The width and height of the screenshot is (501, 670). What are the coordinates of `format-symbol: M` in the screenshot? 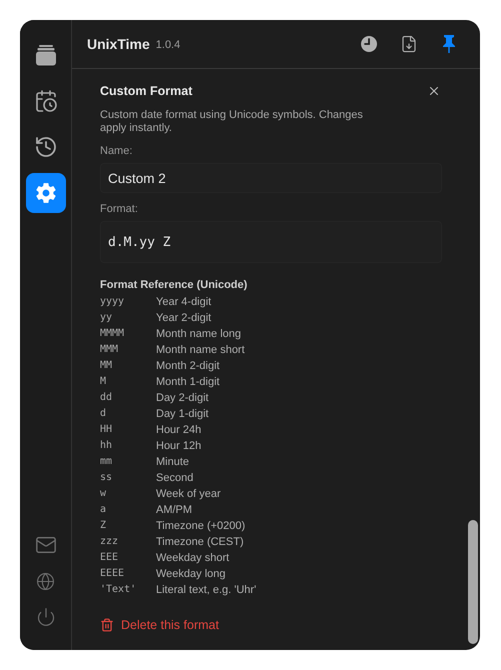 It's located at (104, 382).